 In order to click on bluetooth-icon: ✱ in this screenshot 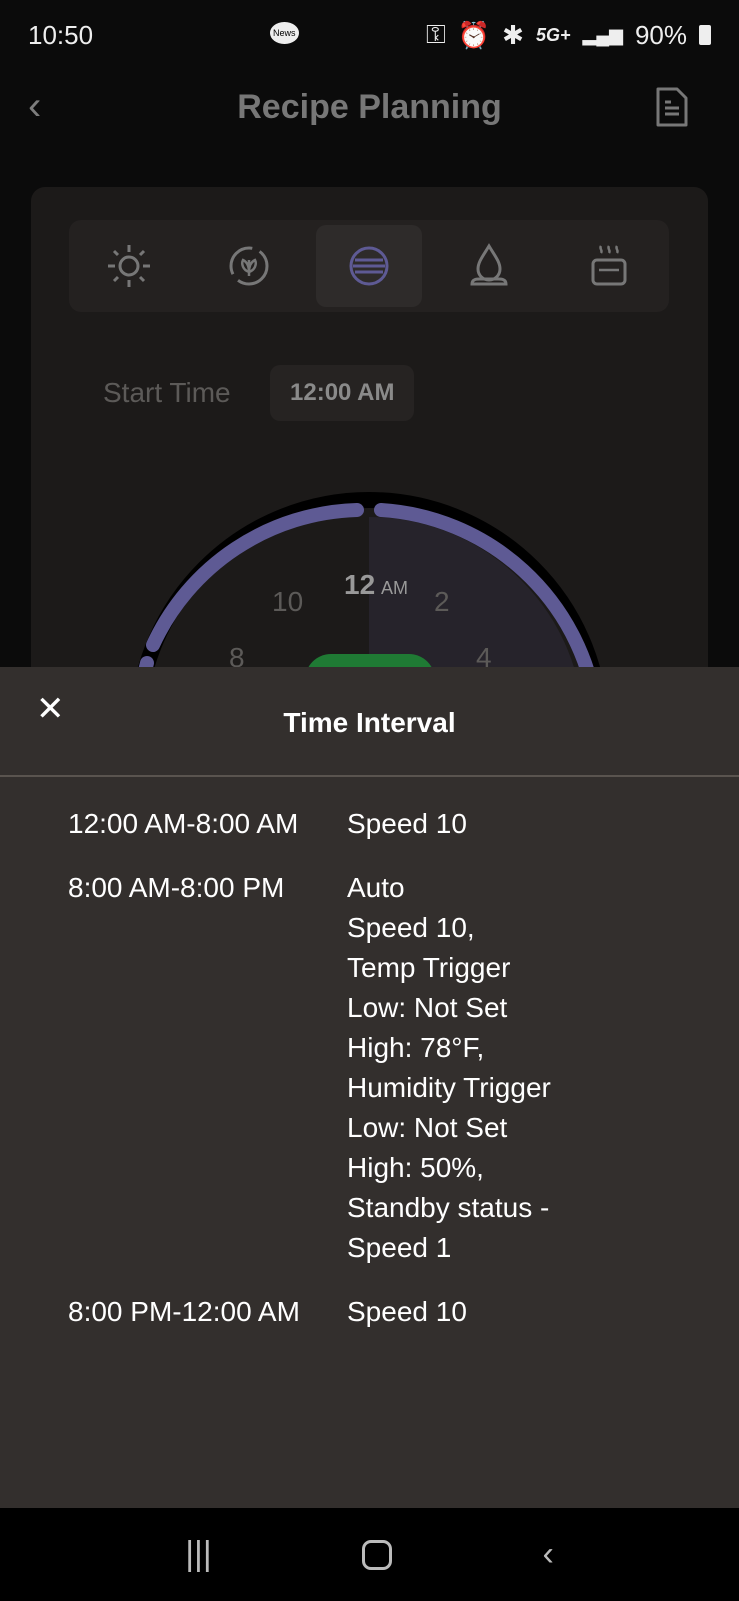, I will do `click(513, 34)`.